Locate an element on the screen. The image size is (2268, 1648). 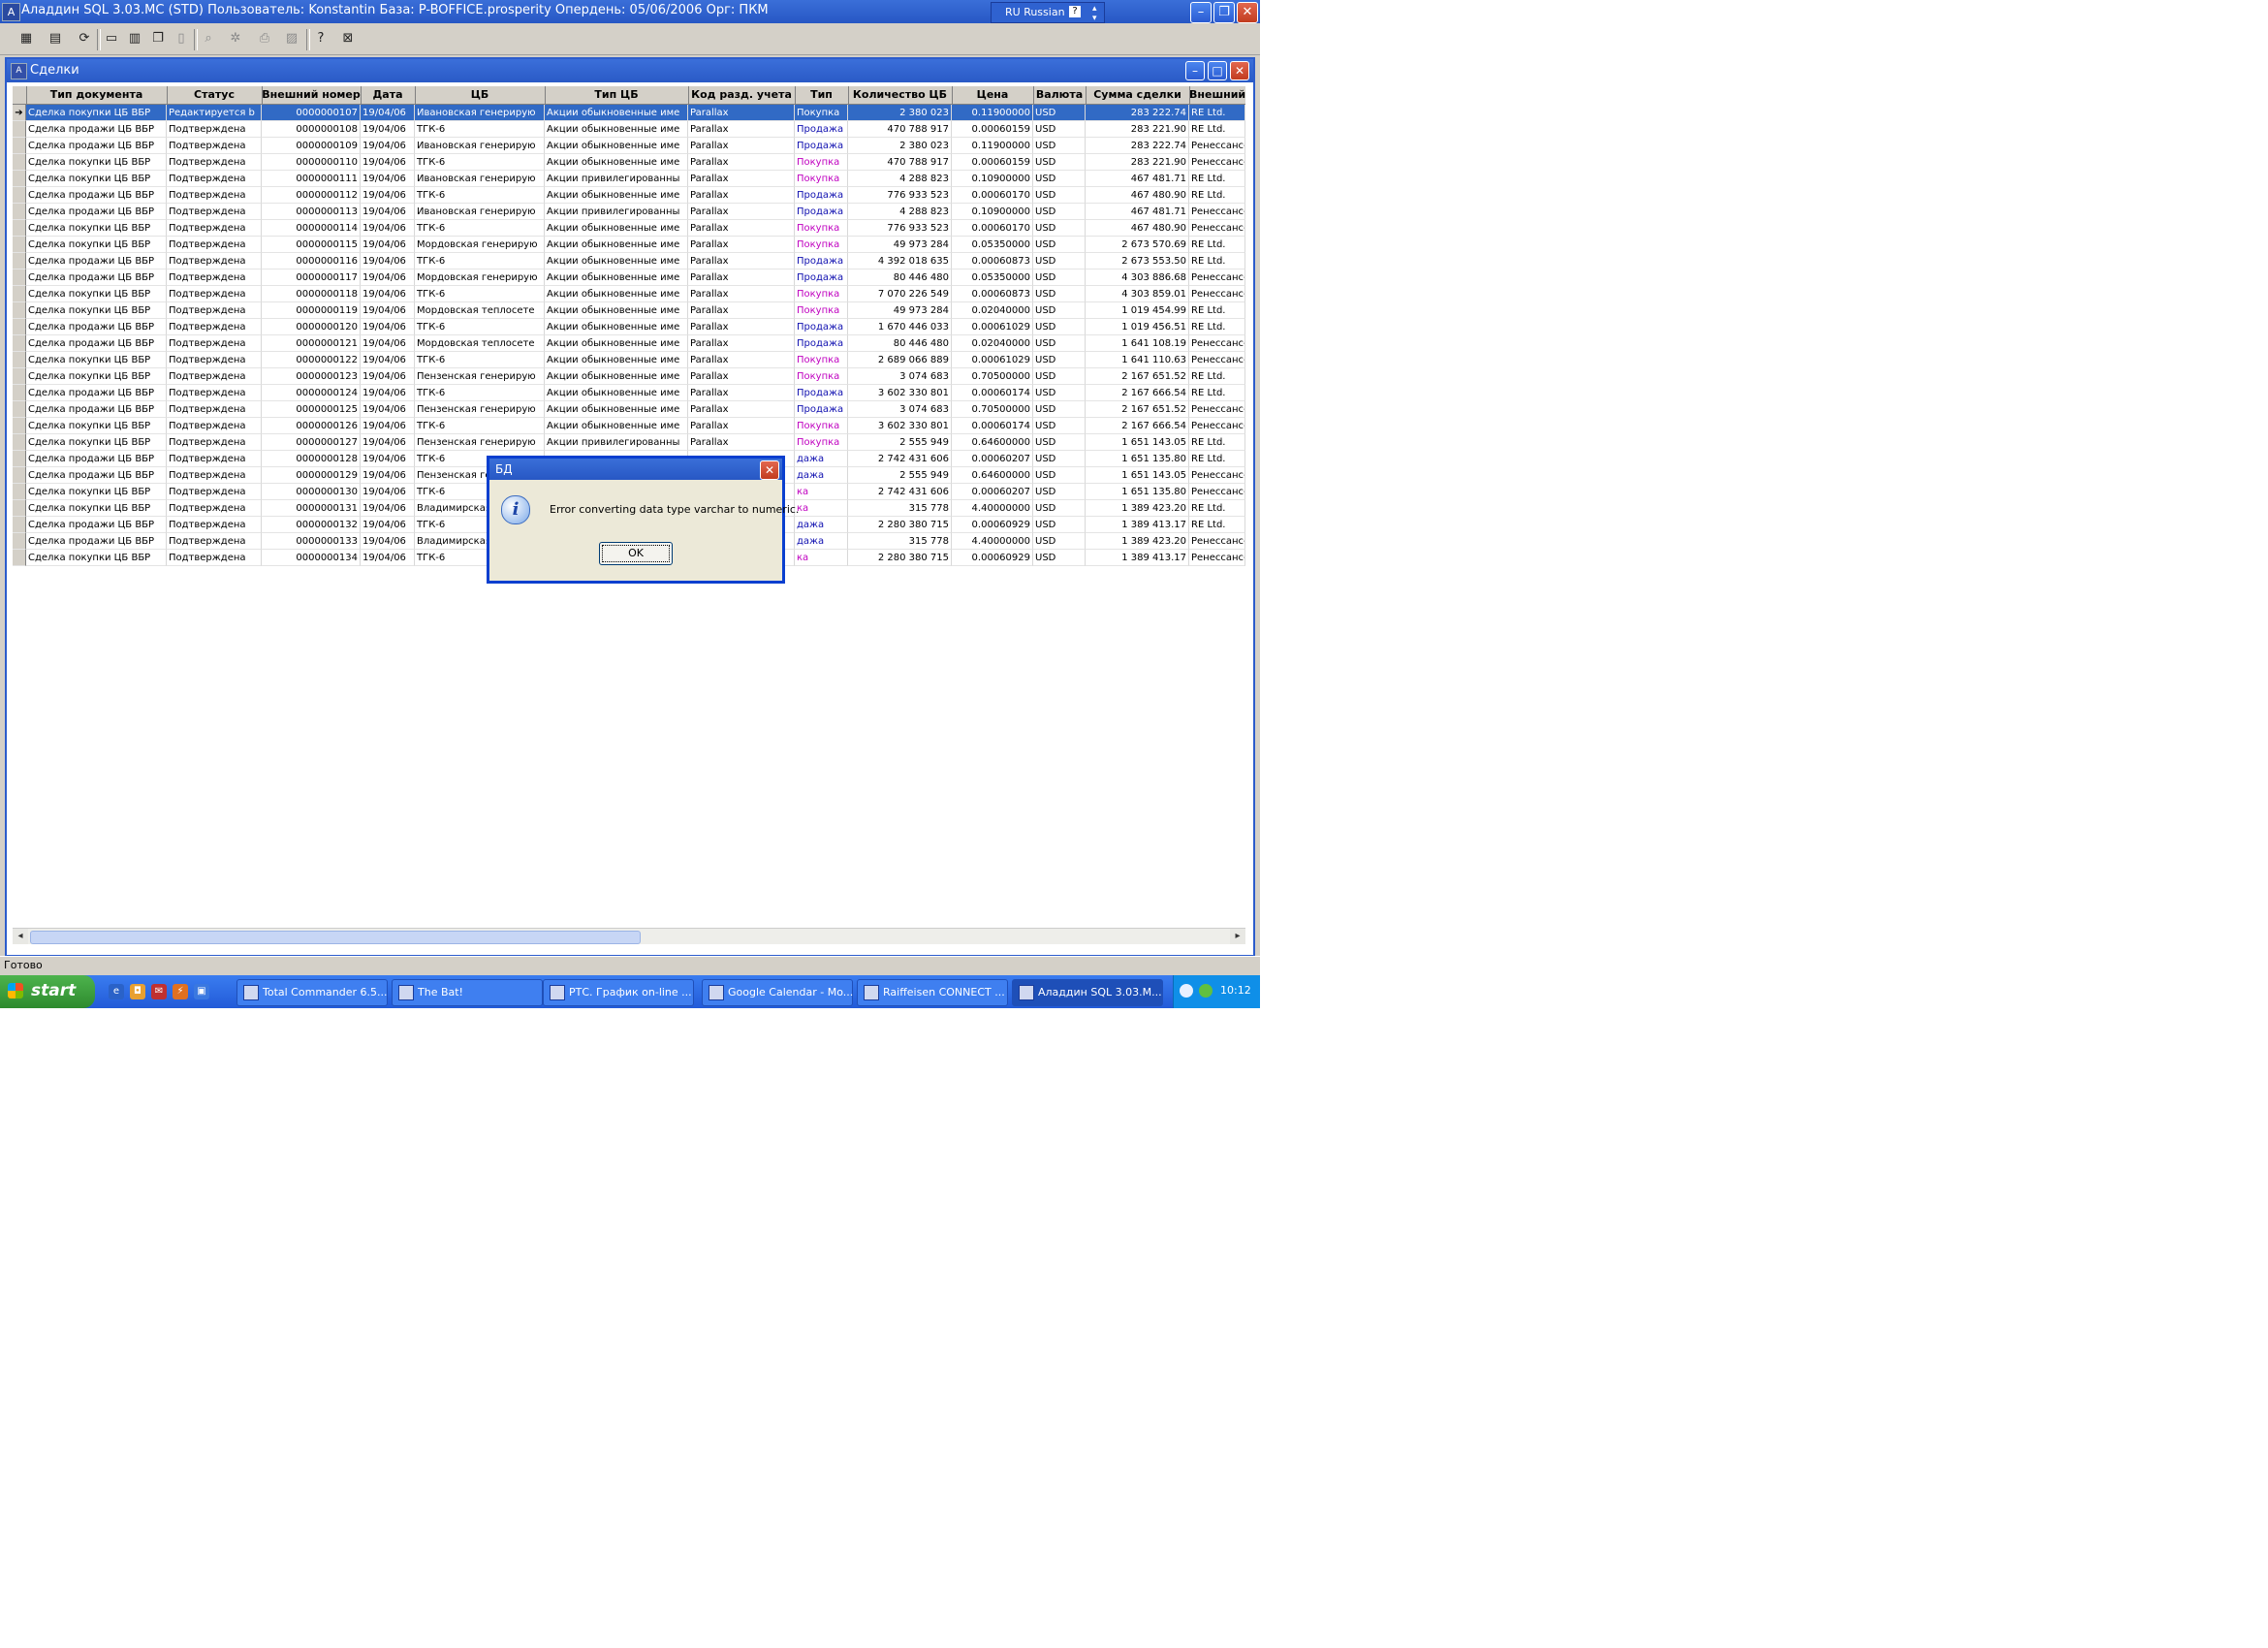
find-icon: ⌕ is located at coordinates (209, 39).